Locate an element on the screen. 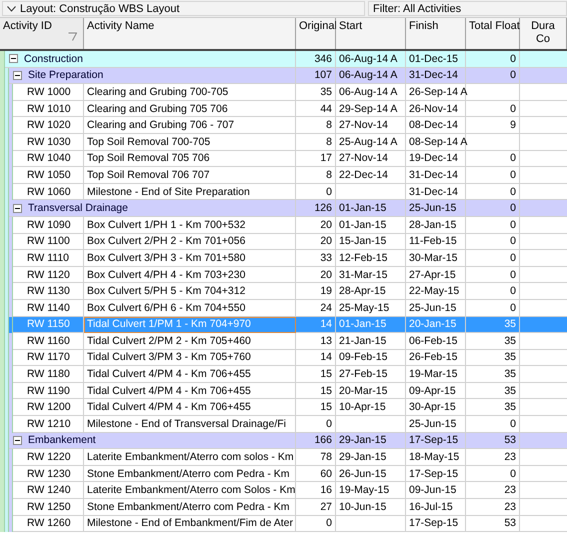 The width and height of the screenshot is (567, 534). activity-row: RW 1000 Clearing and Grubing 700-705 35 06-Aug-14 A 26-Sep-14 A is located at coordinates (283, 92).